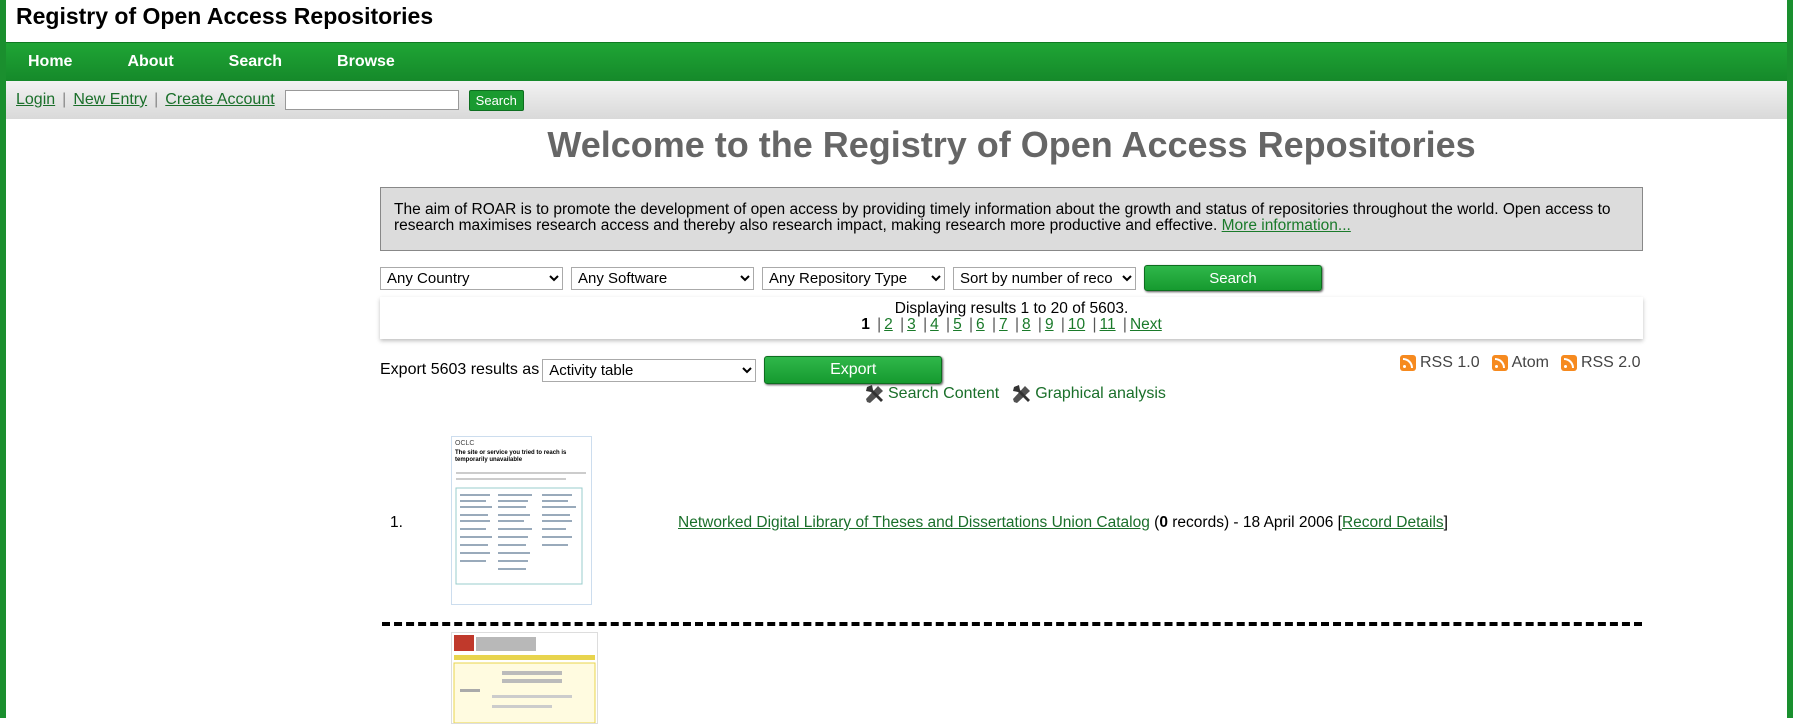 Image resolution: width=1793 pixels, height=724 pixels. Describe the element at coordinates (888, 324) in the screenshot. I see `page-link: 2` at that location.